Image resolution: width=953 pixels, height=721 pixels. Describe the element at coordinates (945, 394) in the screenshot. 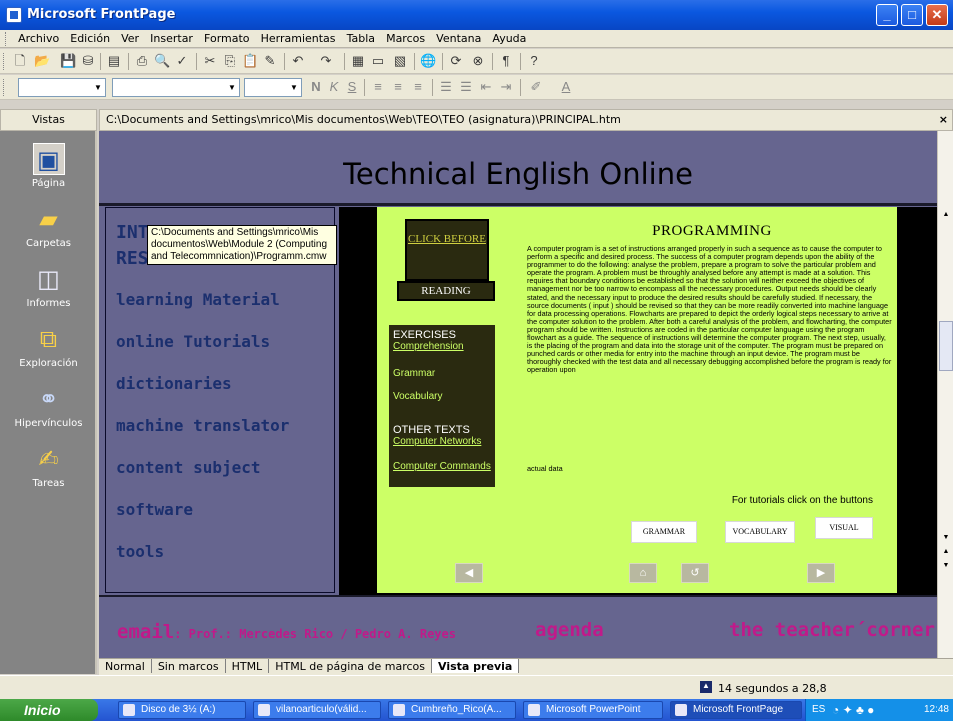

I see `editor-scrollbar: ▲ ▼ ▲ ▼` at that location.